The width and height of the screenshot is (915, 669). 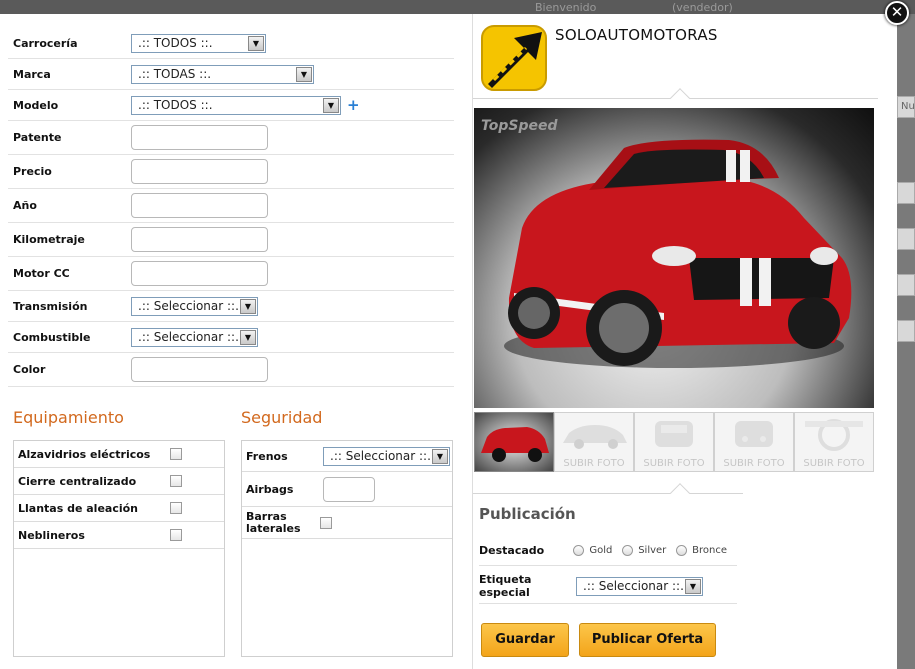 I want to click on combustible-select: .:: Seleccionar ::. ▼, so click(x=194, y=337).